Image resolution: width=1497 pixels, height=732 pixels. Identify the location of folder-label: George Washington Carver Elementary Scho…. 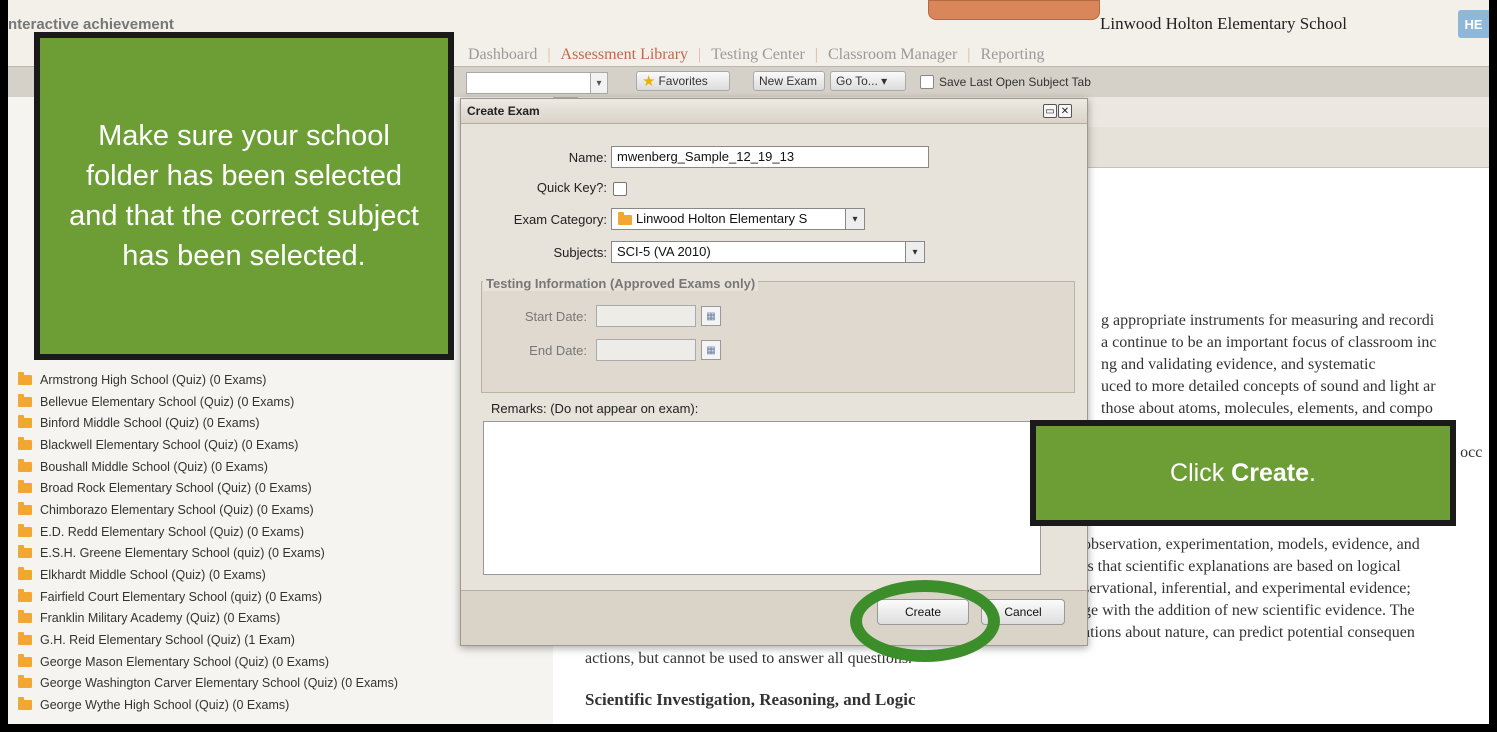
(219, 683).